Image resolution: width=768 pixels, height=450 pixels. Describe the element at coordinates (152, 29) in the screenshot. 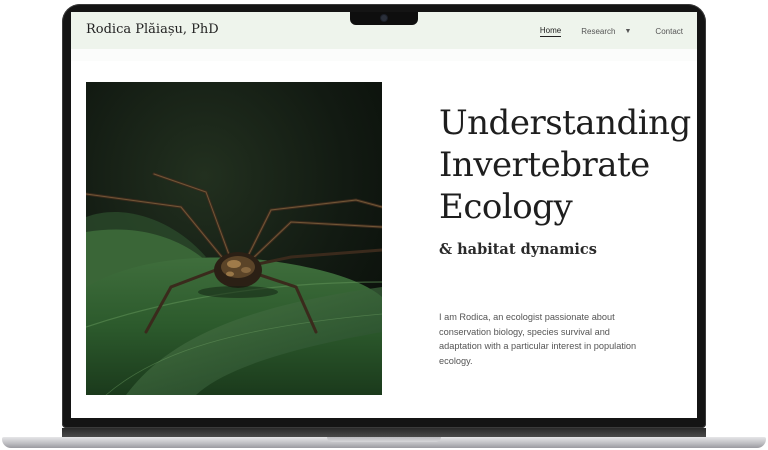

I see `site-title-link: Rodica Plăiașu, PhD` at that location.